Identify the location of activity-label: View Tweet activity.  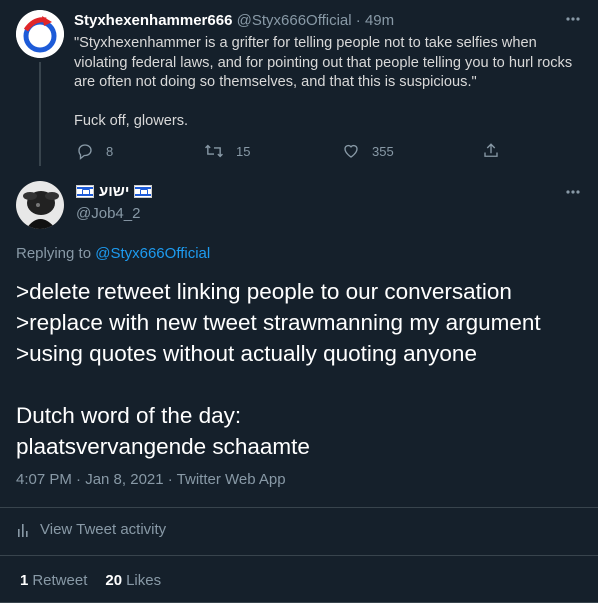
(103, 529).